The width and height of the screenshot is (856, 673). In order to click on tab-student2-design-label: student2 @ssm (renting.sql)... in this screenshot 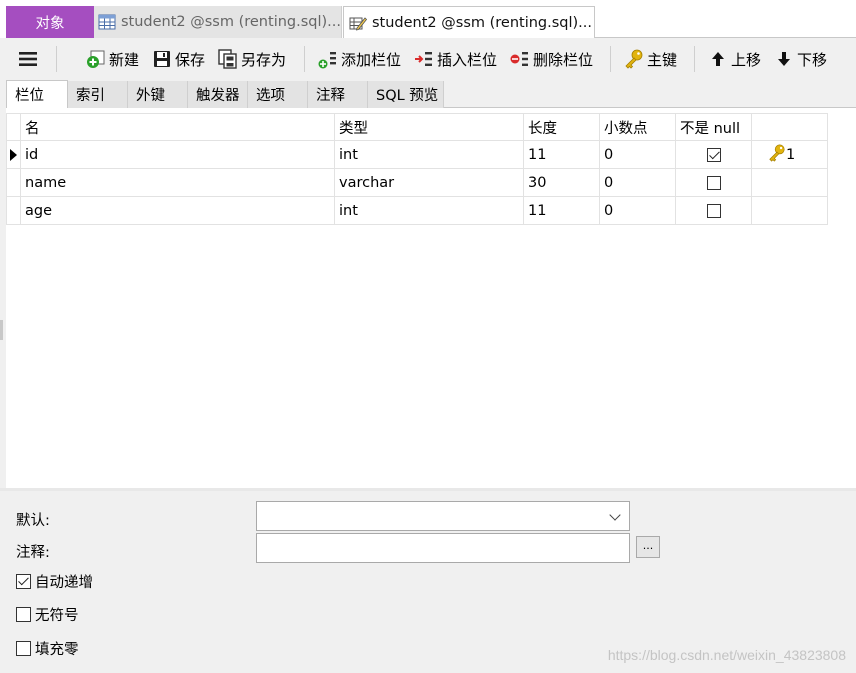, I will do `click(482, 22)`.